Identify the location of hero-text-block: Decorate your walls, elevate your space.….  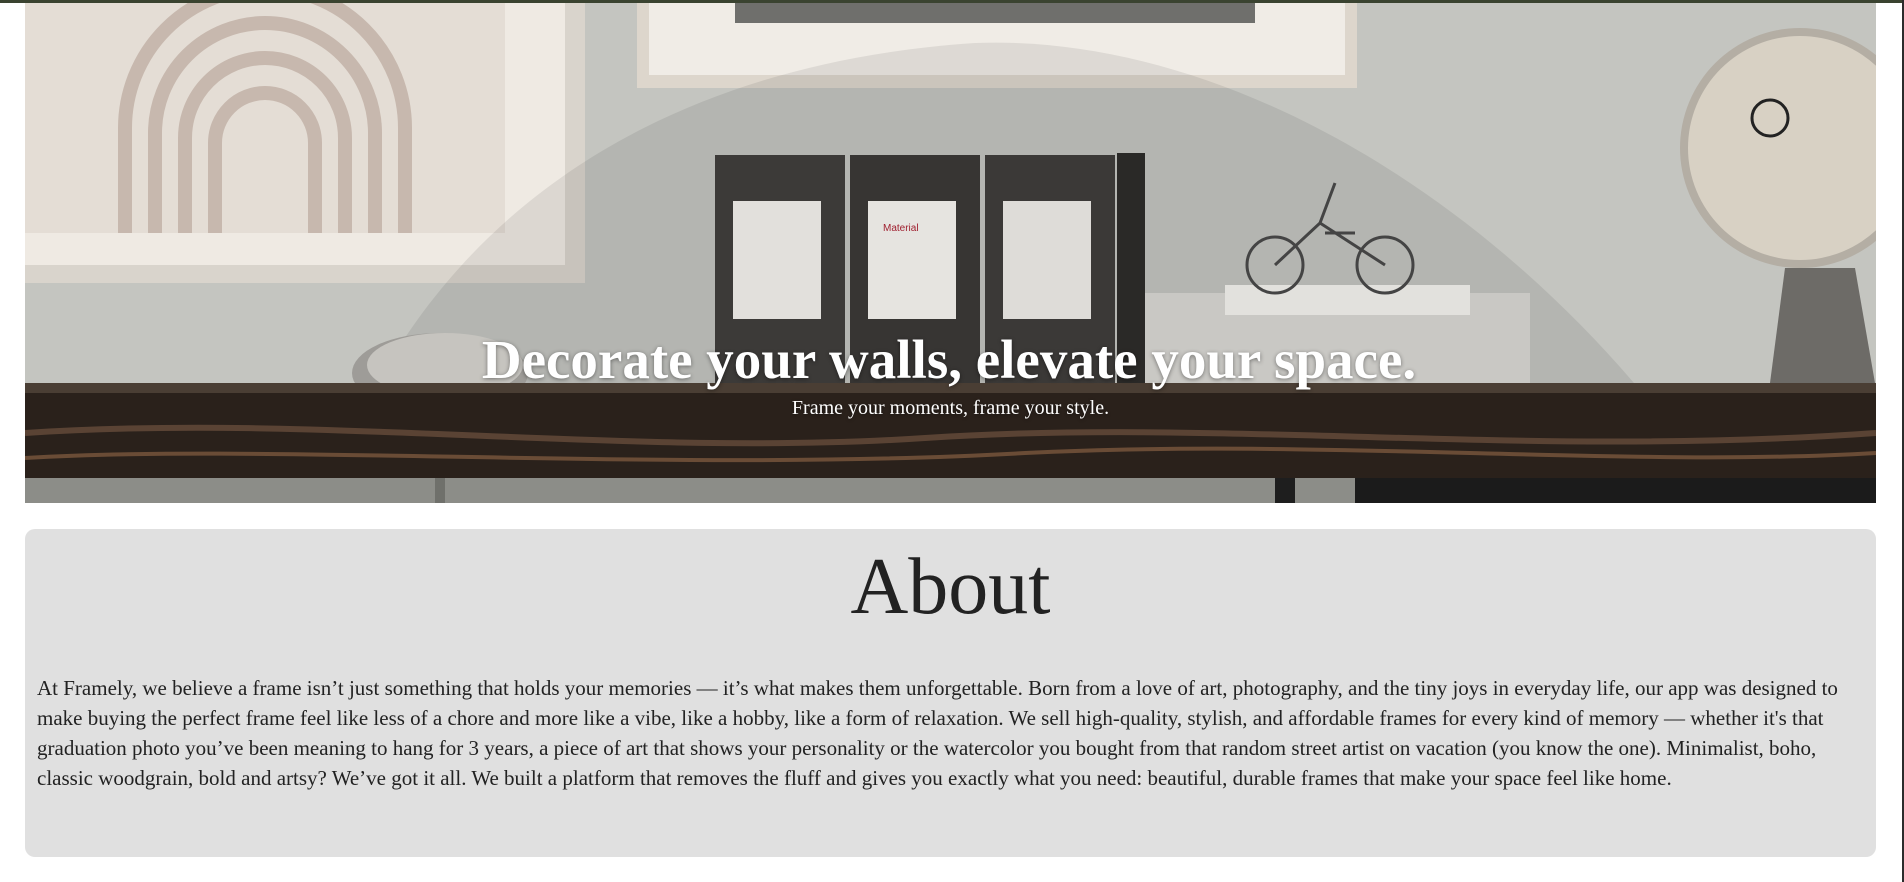
(950, 375).